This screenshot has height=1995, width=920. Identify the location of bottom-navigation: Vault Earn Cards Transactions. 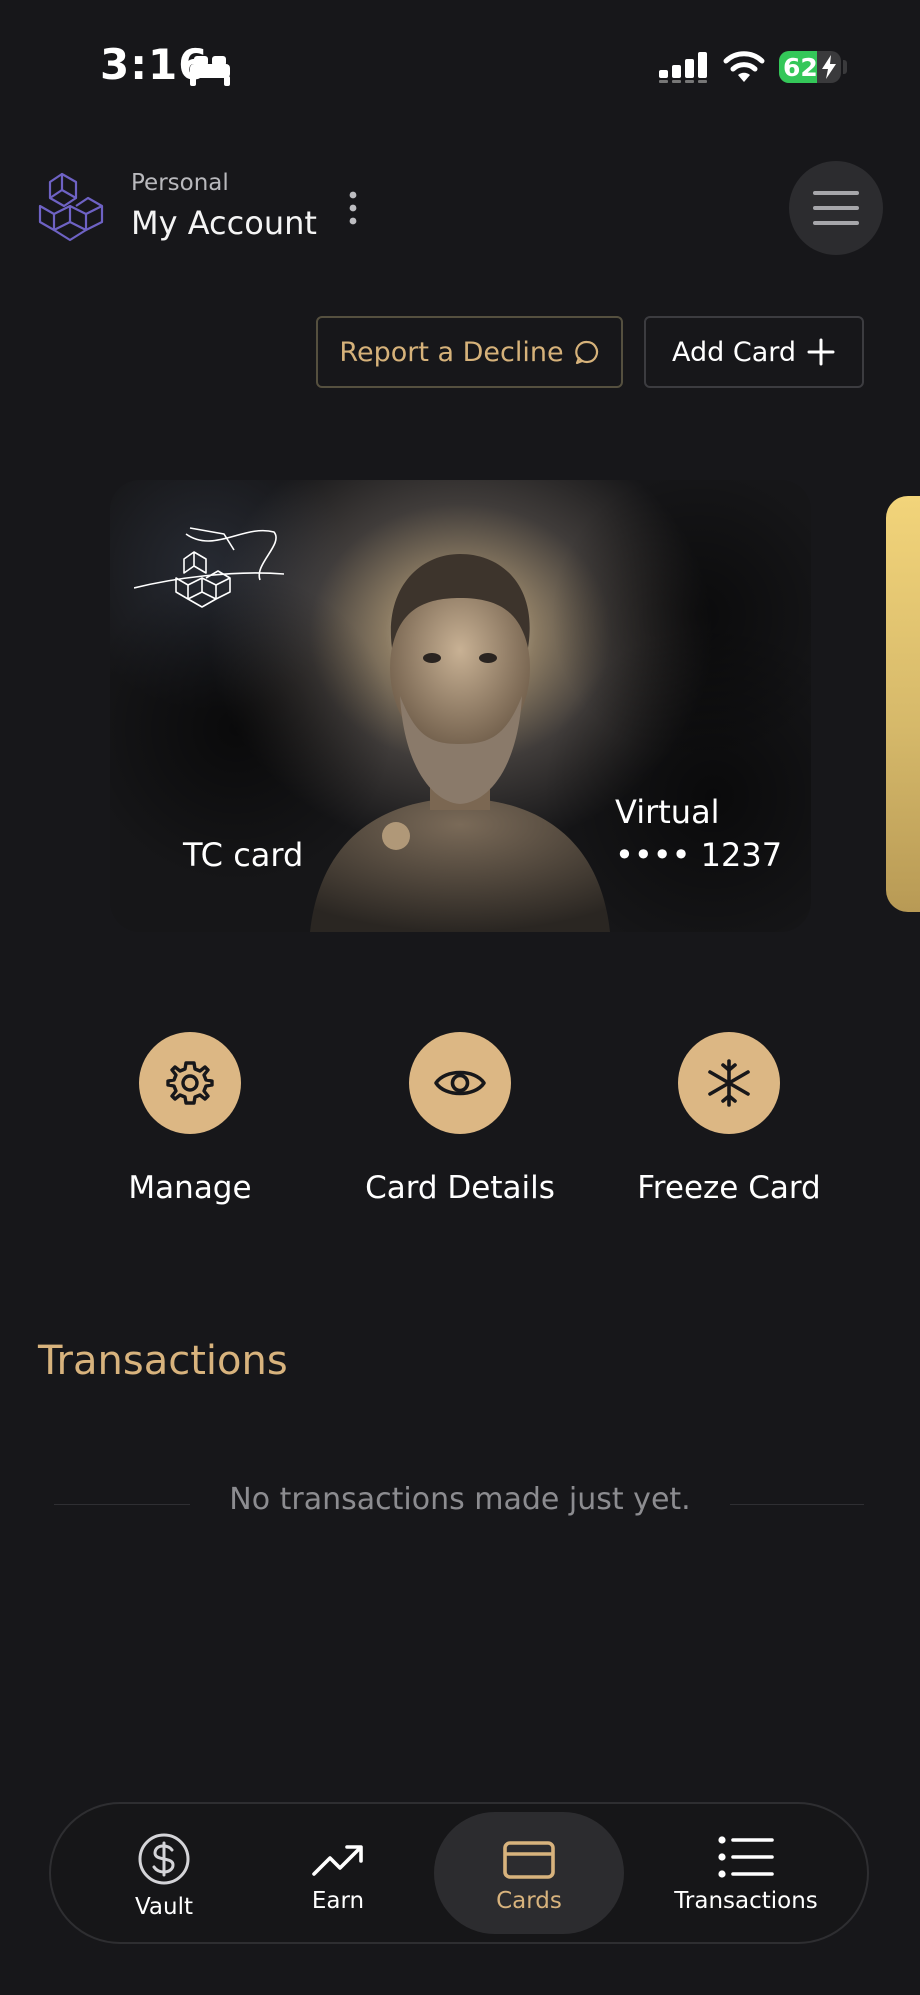
(459, 1873).